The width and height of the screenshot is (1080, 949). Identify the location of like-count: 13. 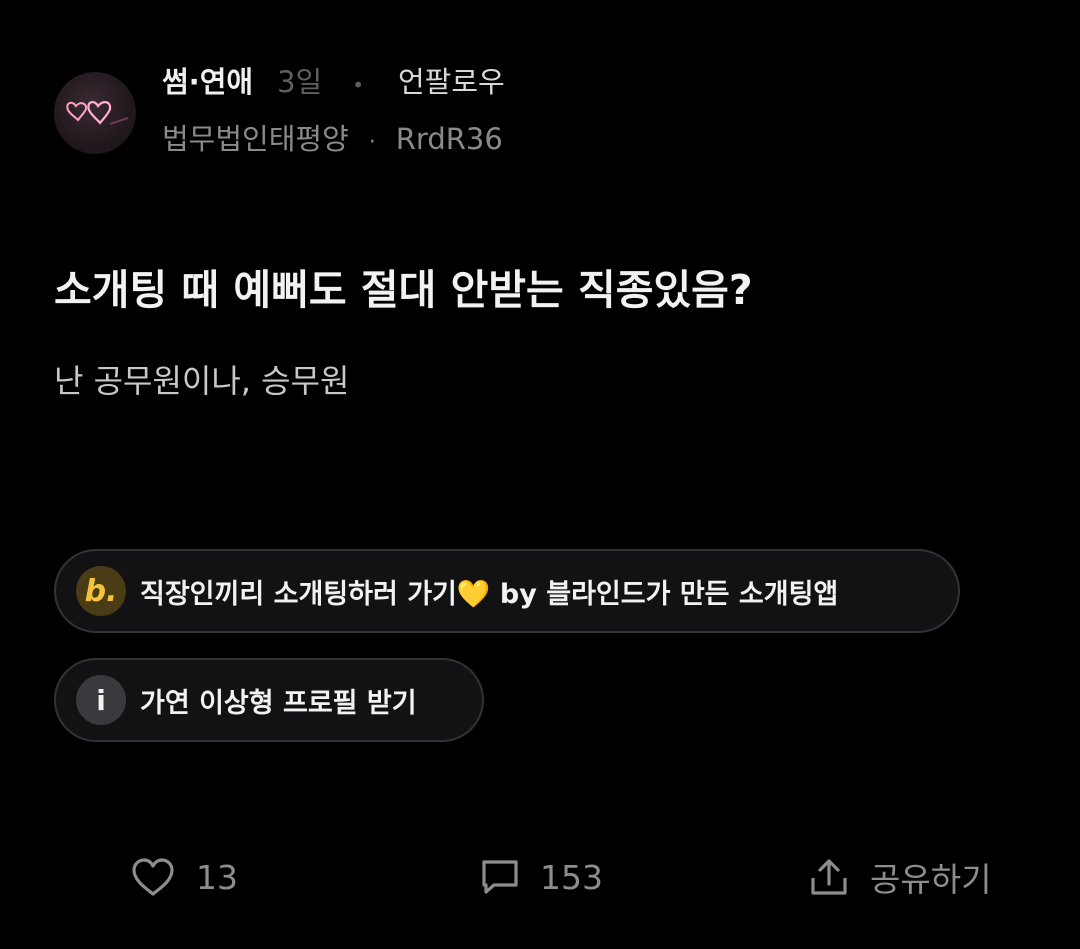
(217, 877).